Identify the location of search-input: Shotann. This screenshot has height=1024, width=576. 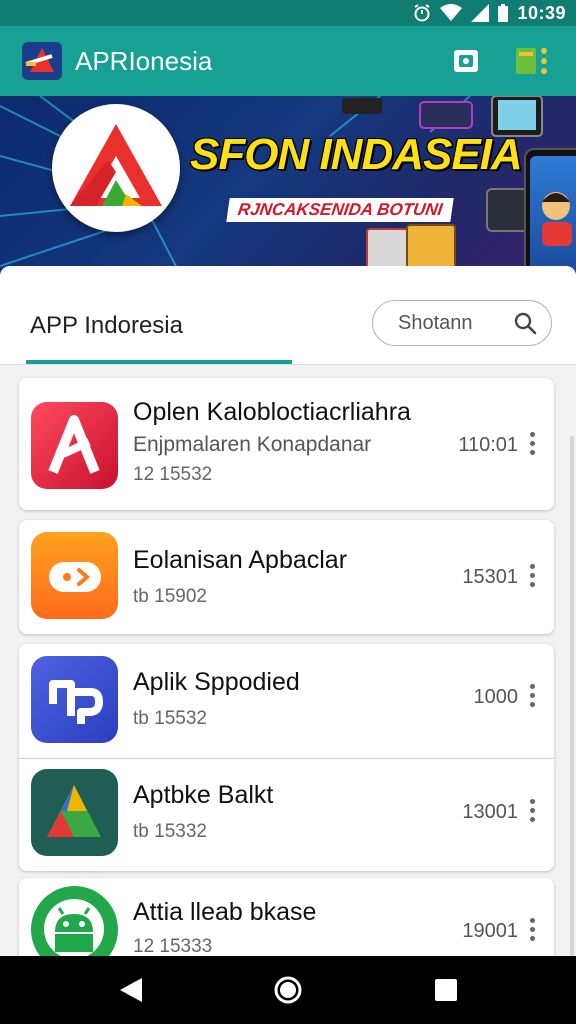
(462, 323).